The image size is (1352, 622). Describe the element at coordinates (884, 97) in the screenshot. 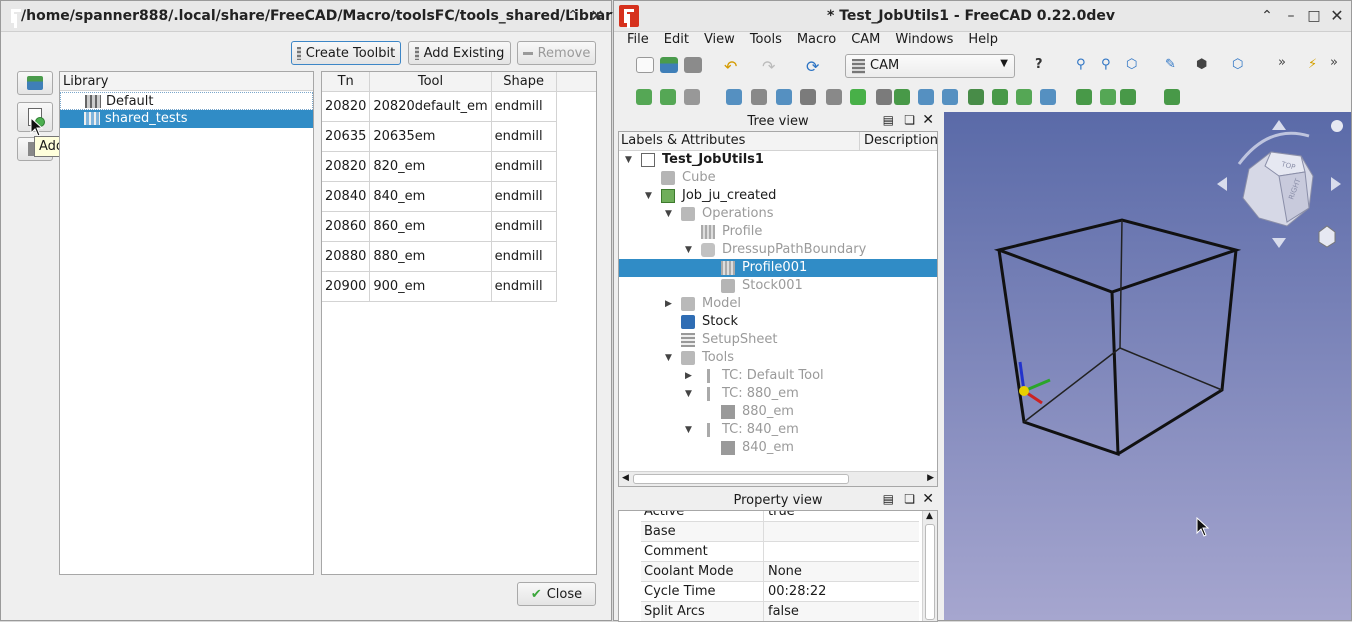

I see `slot-icon` at that location.